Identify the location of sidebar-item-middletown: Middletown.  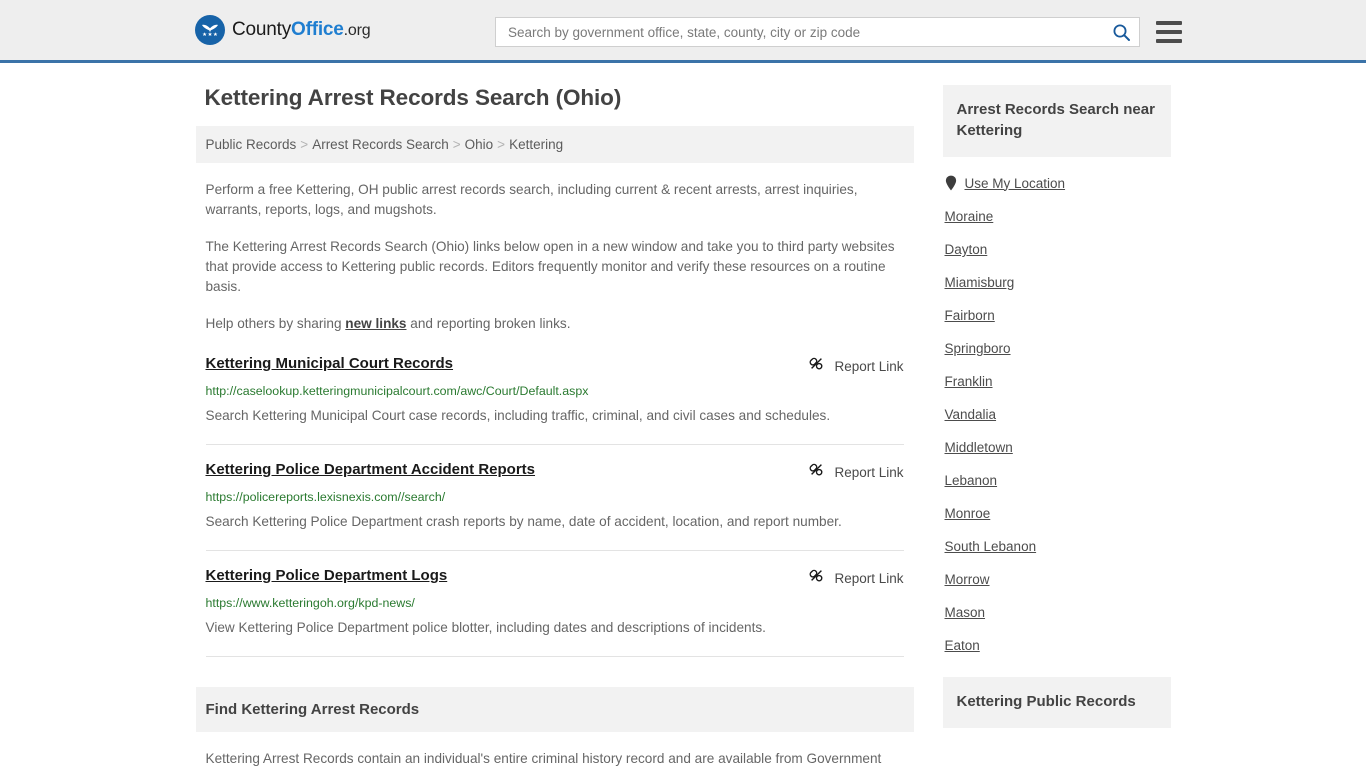
(1057, 438).